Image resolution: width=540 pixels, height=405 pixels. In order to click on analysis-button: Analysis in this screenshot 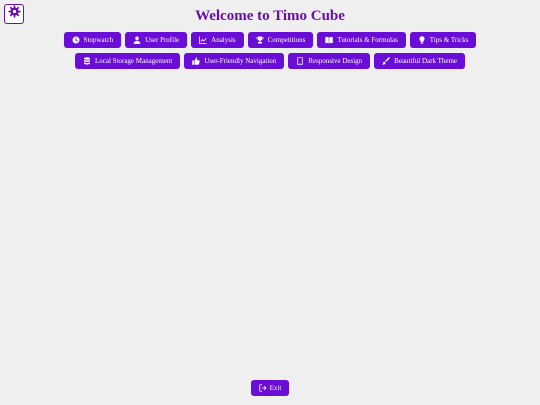, I will do `click(217, 40)`.